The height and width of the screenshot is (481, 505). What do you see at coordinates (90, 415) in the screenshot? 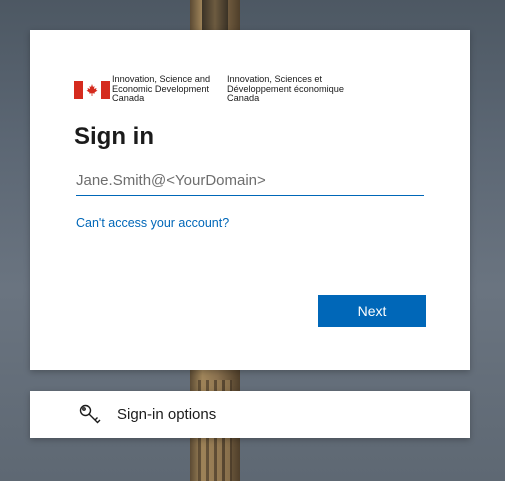
I see `key-icon` at bounding box center [90, 415].